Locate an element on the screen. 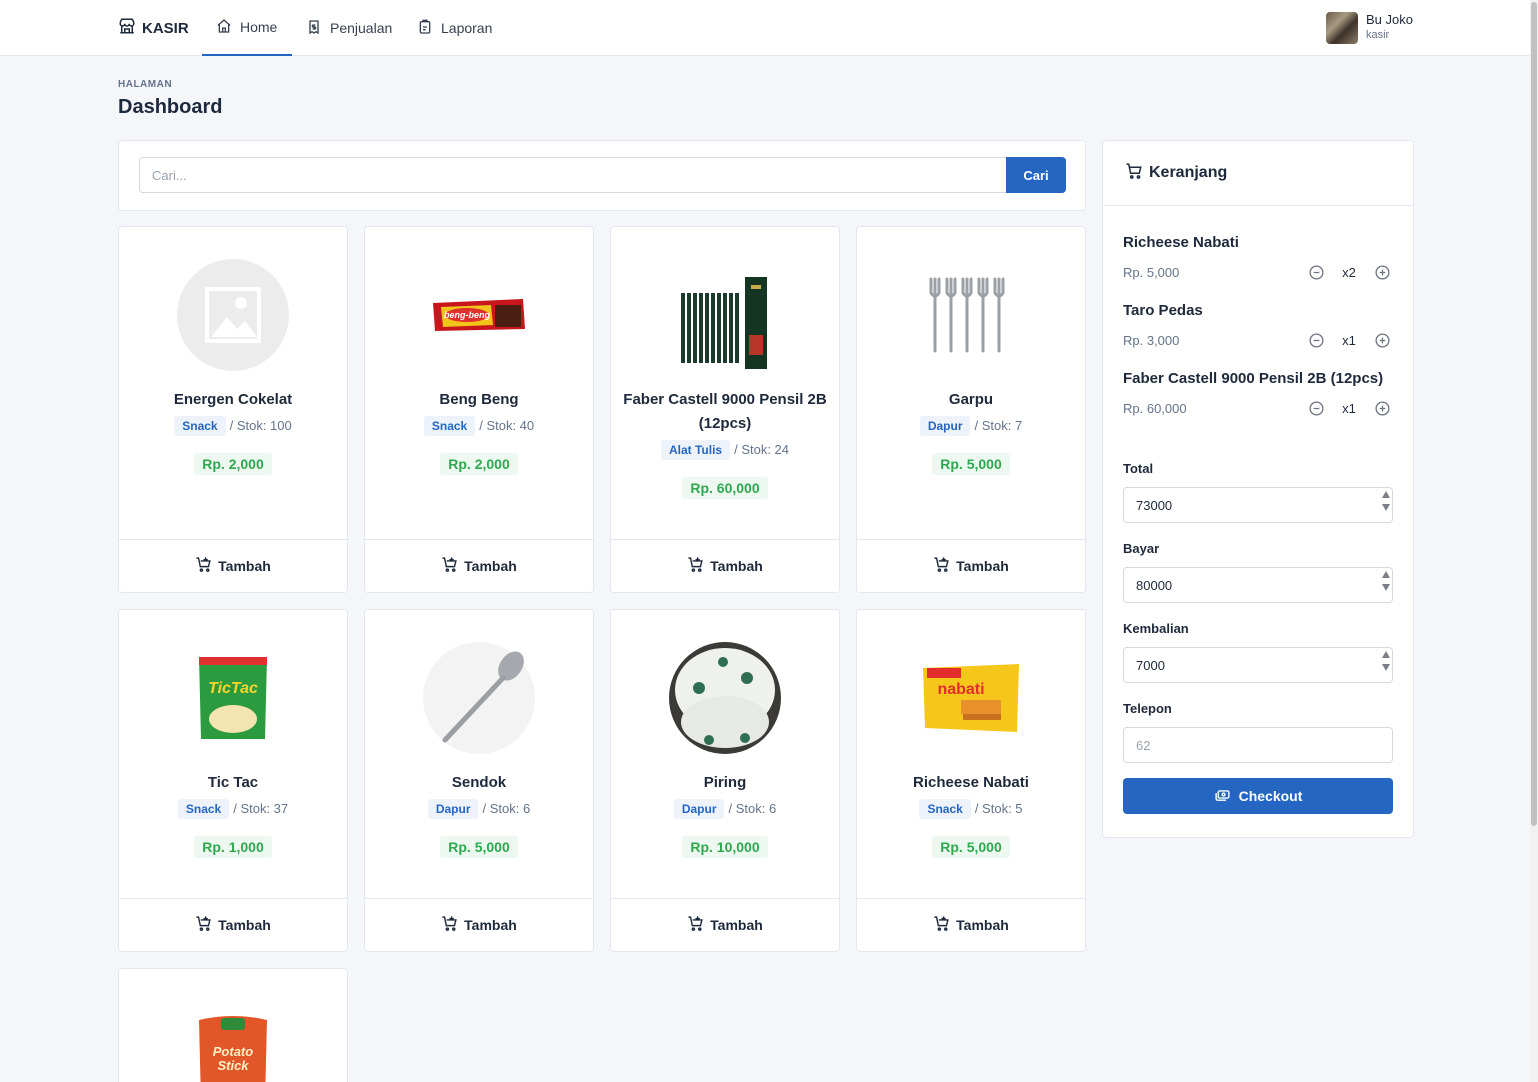  page-scrollbar is located at coordinates (1534, 541).